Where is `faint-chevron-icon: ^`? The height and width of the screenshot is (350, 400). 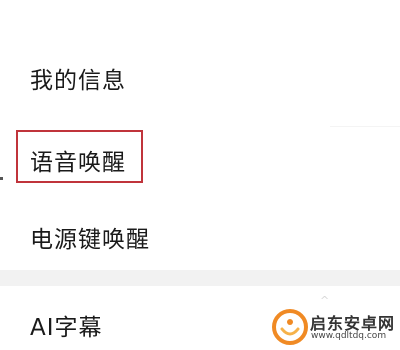 faint-chevron-icon: ^ is located at coordinates (325, 300).